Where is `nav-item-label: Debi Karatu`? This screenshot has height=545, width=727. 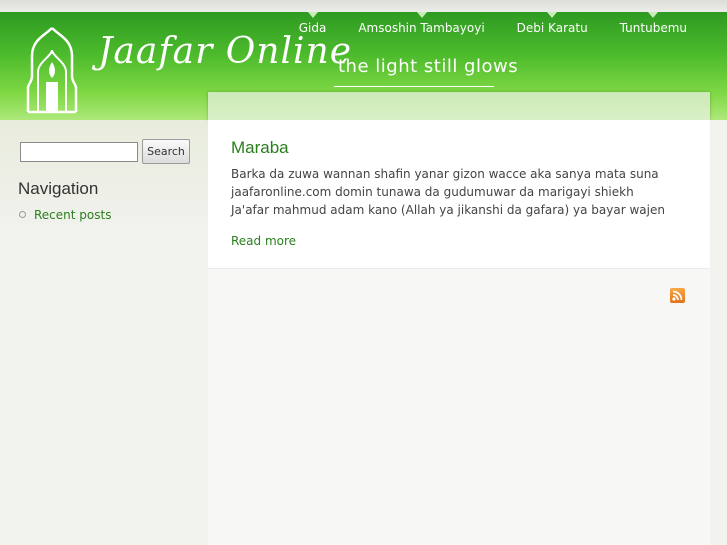 nav-item-label: Debi Karatu is located at coordinates (552, 28).